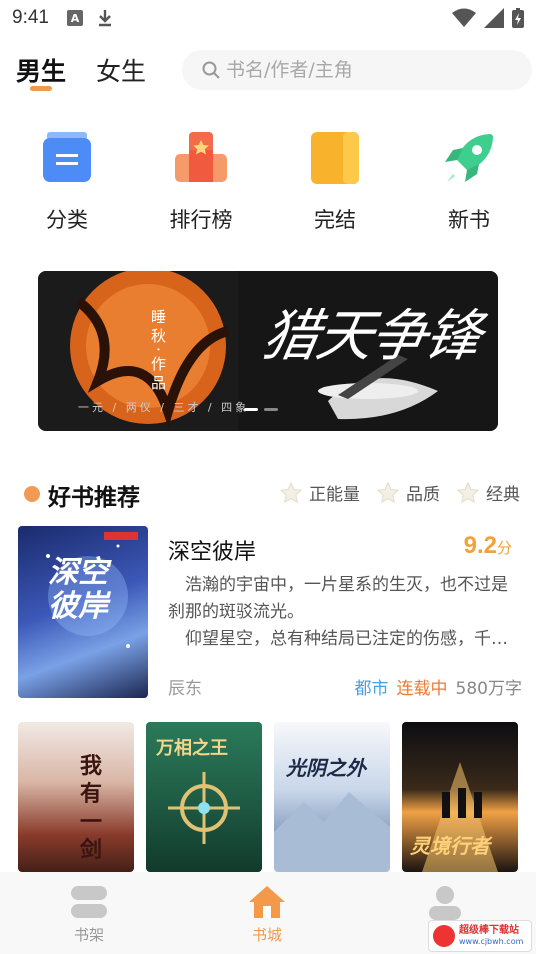 The image size is (536, 954). What do you see at coordinates (211, 70) in the screenshot?
I see `search-icon` at bounding box center [211, 70].